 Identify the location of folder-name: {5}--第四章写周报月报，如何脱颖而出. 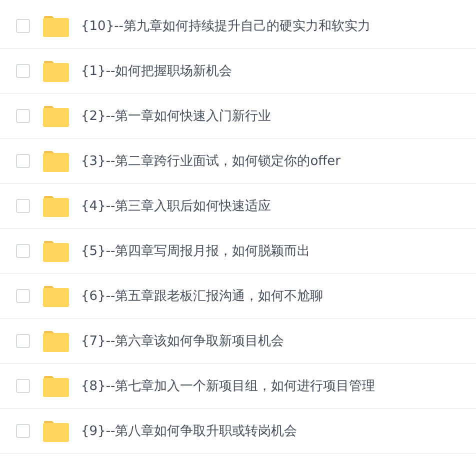
(195, 251).